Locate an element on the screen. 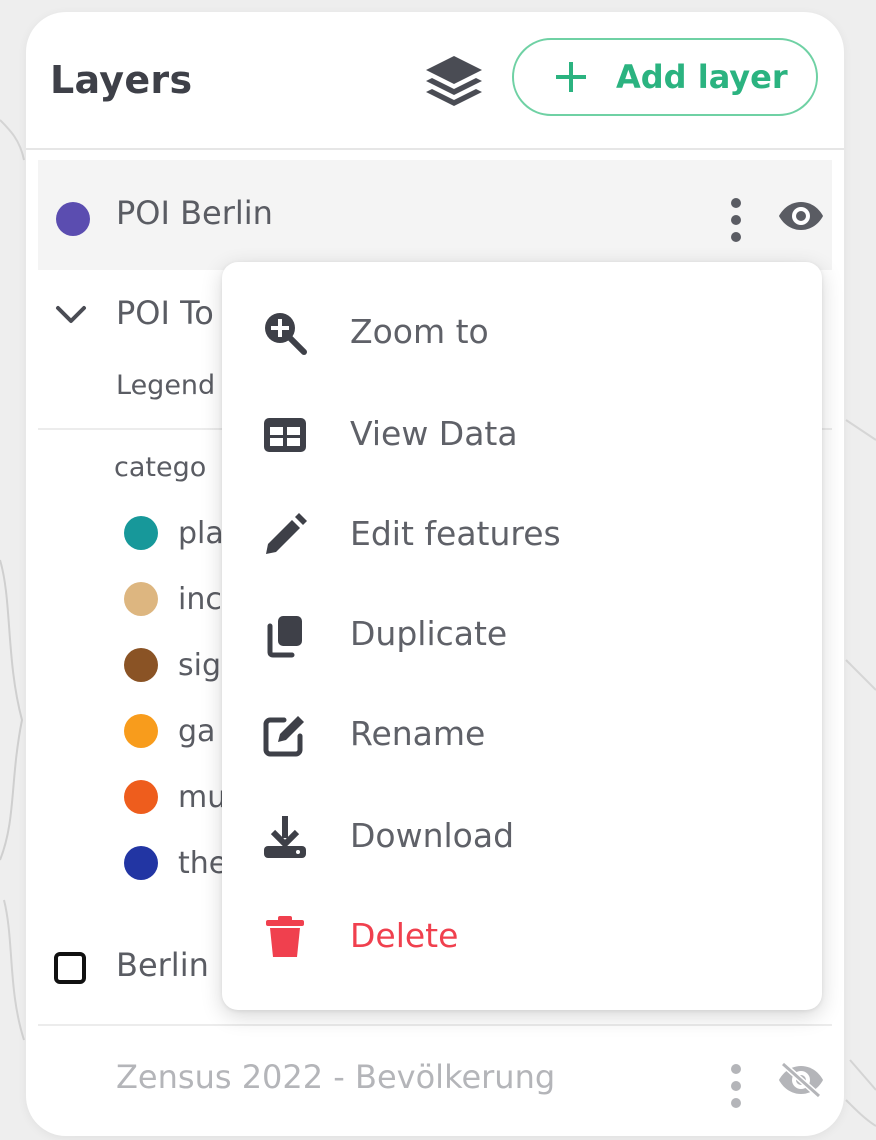 Image resolution: width=876 pixels, height=1140 pixels. legend-item-label: sig is located at coordinates (200, 665).